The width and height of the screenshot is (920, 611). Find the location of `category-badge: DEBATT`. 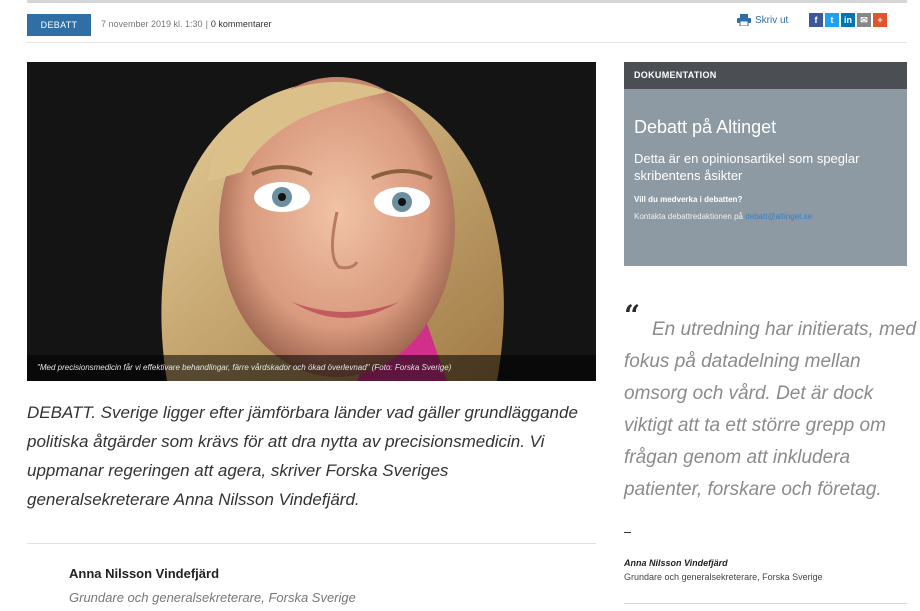

category-badge: DEBATT is located at coordinates (59, 25).